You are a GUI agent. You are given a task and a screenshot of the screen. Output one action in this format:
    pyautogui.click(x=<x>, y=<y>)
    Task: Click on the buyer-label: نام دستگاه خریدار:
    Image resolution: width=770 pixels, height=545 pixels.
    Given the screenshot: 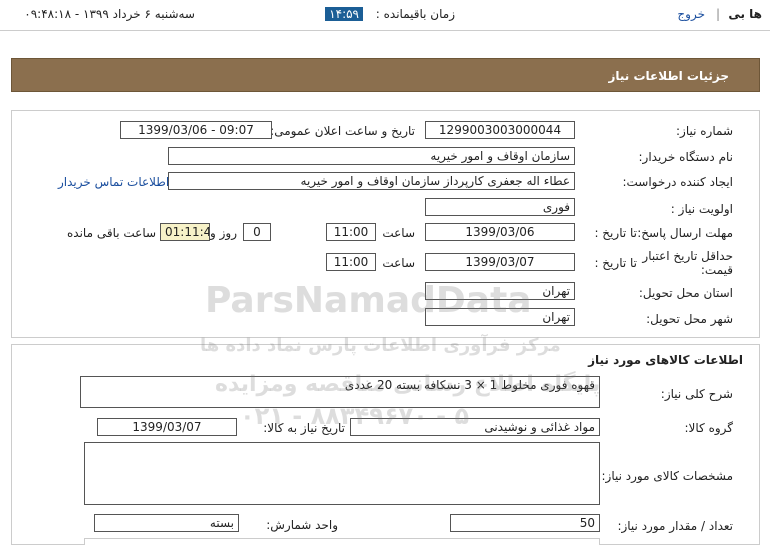 What is the action you would take?
    pyautogui.click(x=686, y=157)
    